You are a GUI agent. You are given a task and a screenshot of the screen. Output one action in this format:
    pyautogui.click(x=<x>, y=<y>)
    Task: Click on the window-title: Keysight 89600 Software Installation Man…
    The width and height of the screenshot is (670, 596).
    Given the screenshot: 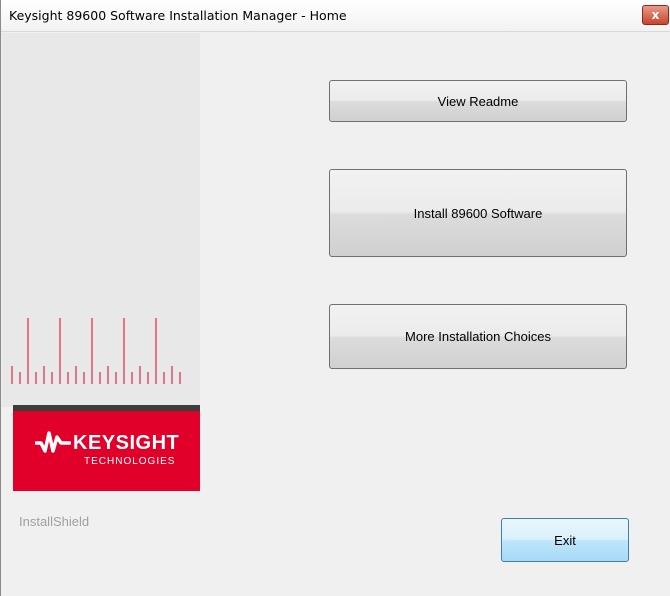 What is the action you would take?
    pyautogui.click(x=178, y=15)
    